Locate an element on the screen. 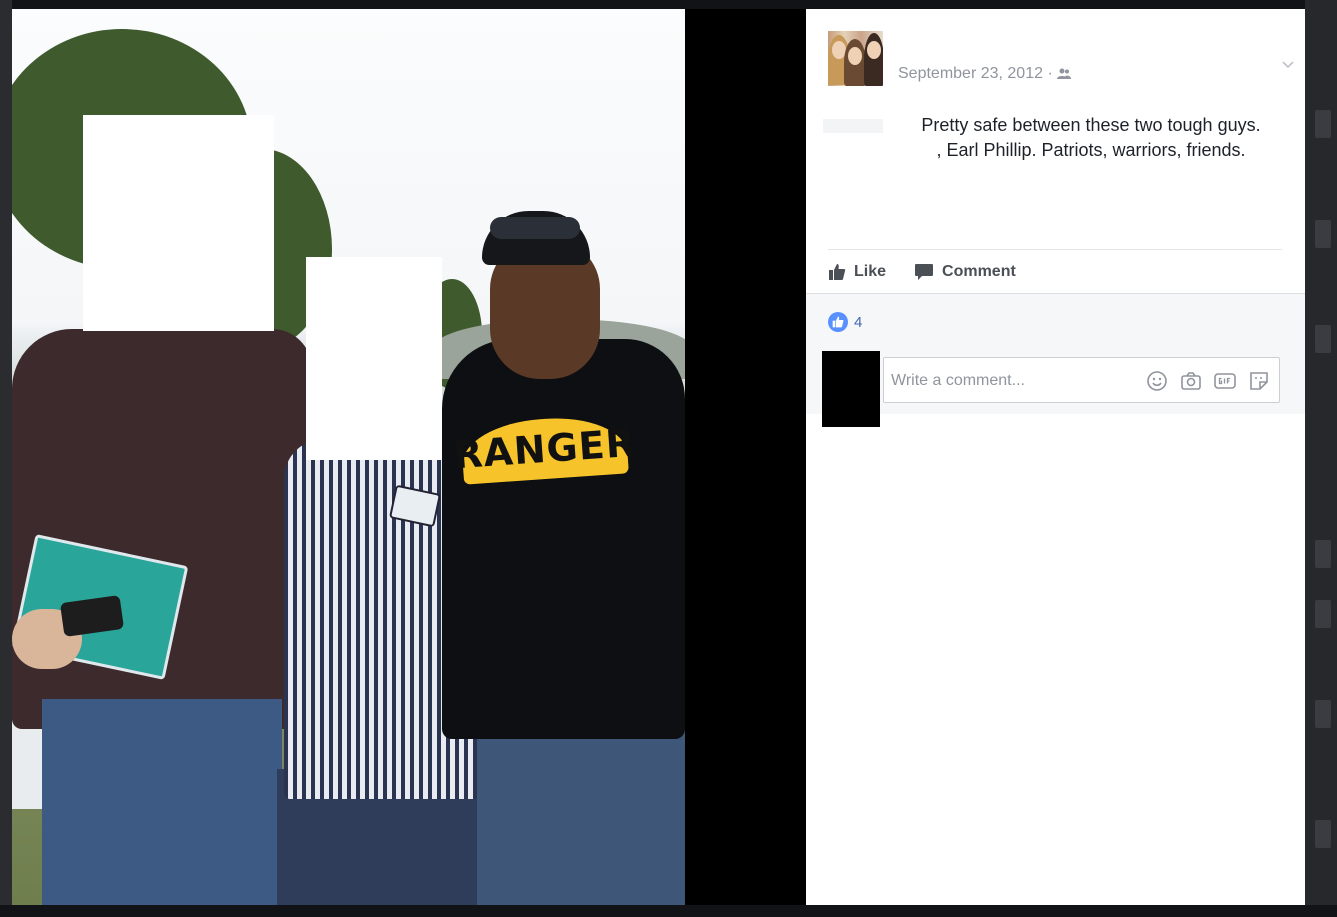 This screenshot has height=917, width=1337. comment-composer is located at coordinates (1081, 380).